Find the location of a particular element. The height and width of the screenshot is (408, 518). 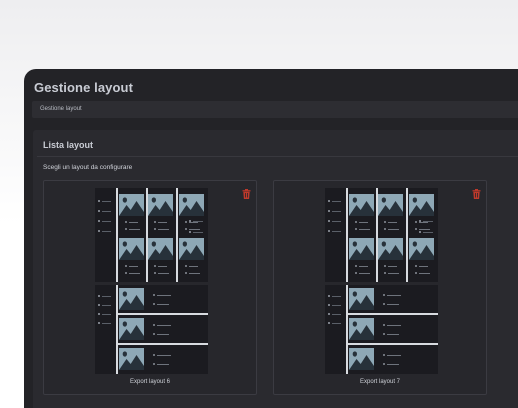

page-title: Gestione layout is located at coordinates (84, 87).